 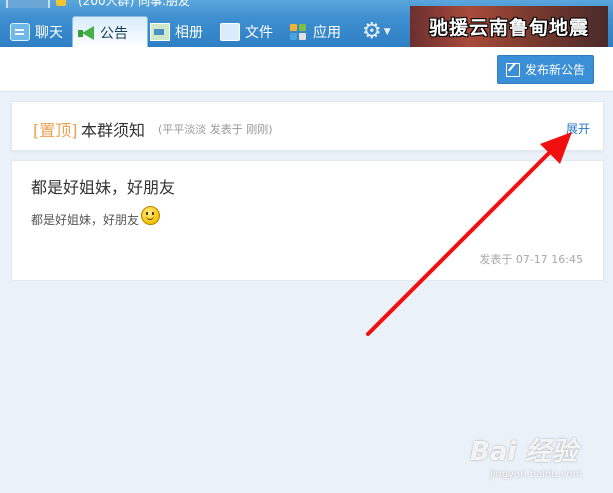 What do you see at coordinates (114, 33) in the screenshot?
I see `tab-notice-label: 公告` at bounding box center [114, 33].